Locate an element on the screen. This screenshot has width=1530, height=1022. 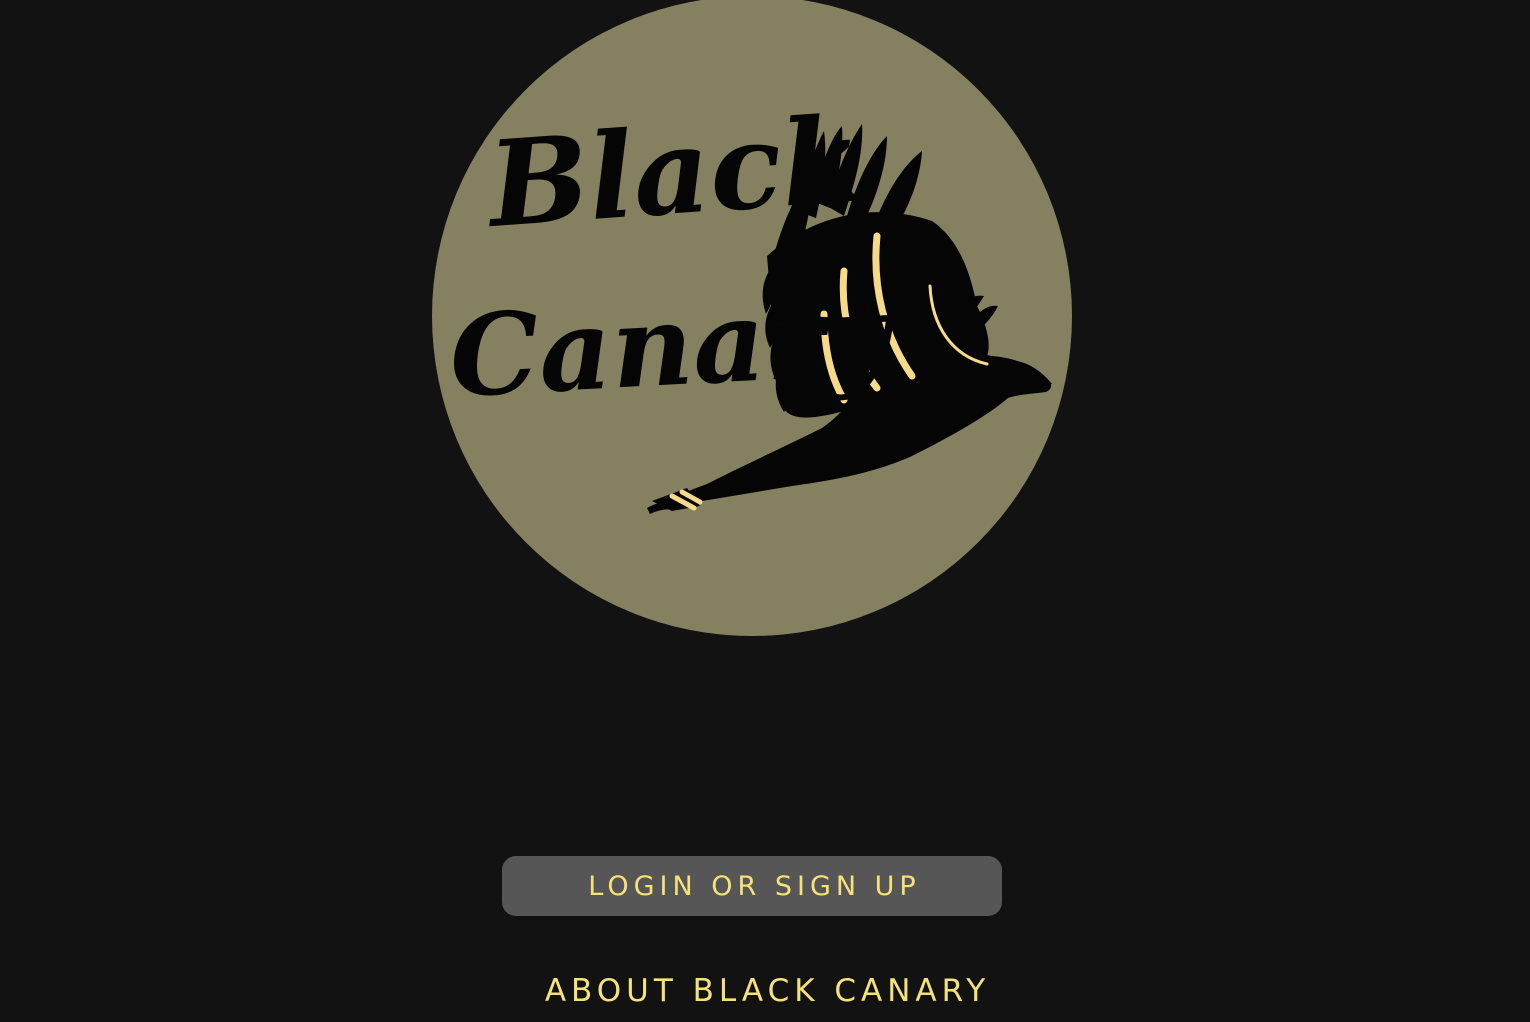
logo-wordmark-line1: Black is located at coordinates (674, 171).